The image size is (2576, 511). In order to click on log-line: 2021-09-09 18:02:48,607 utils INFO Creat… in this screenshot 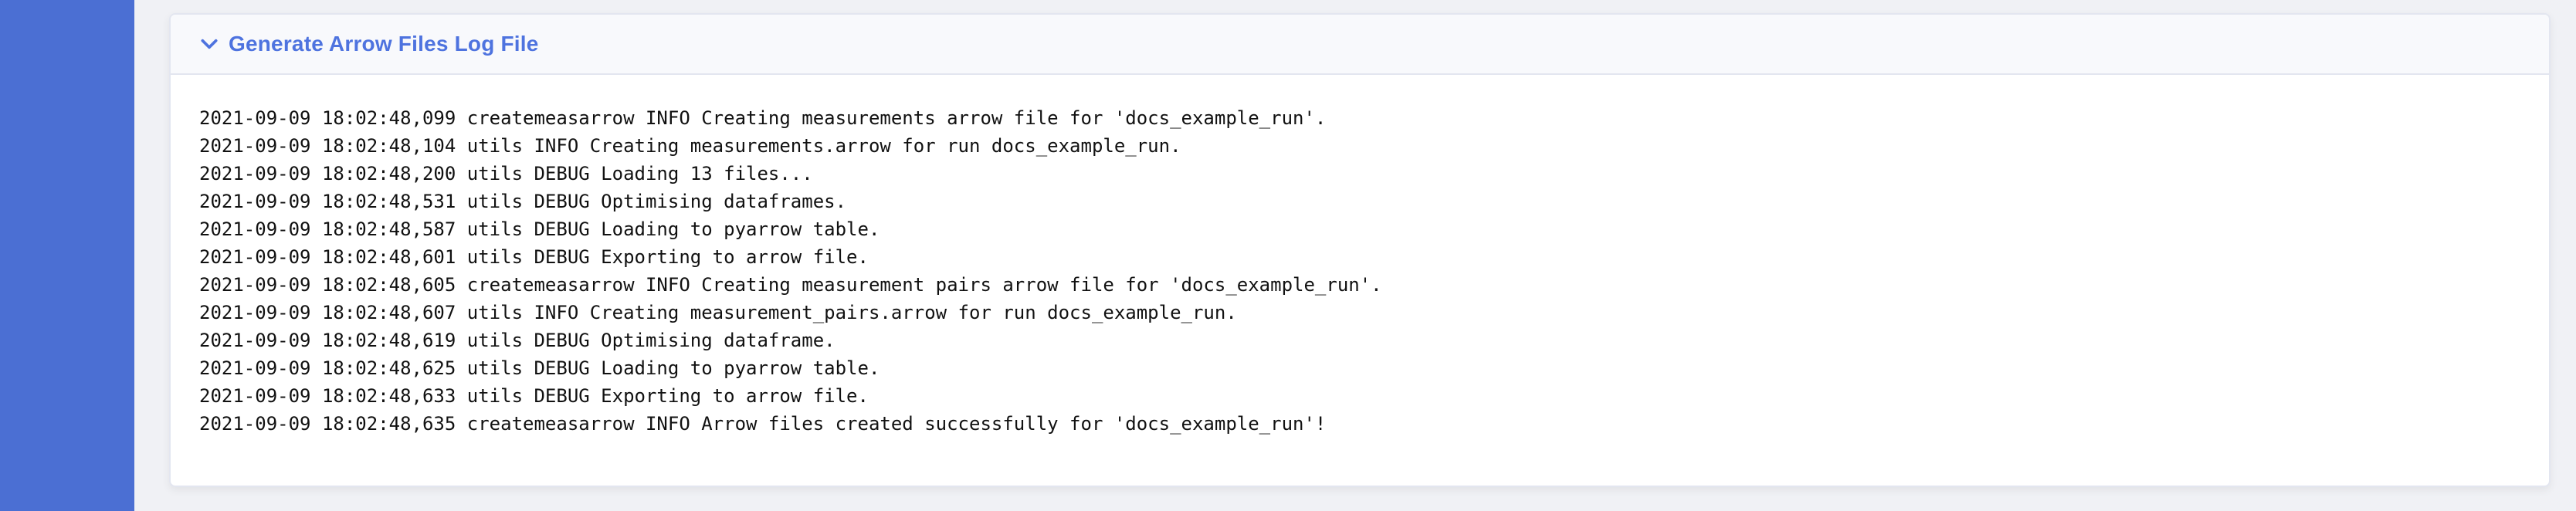, I will do `click(718, 312)`.